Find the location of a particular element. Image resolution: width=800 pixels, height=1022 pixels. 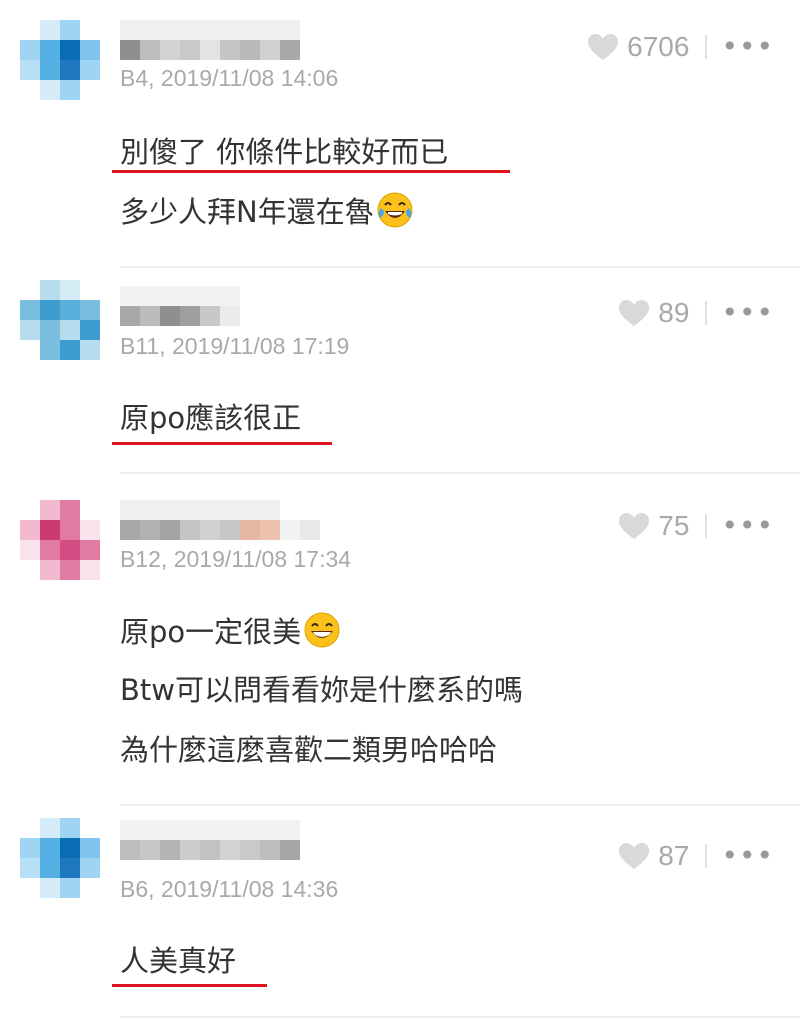

comment-line: 別傻了 你條件比較好而已 is located at coordinates (284, 152).